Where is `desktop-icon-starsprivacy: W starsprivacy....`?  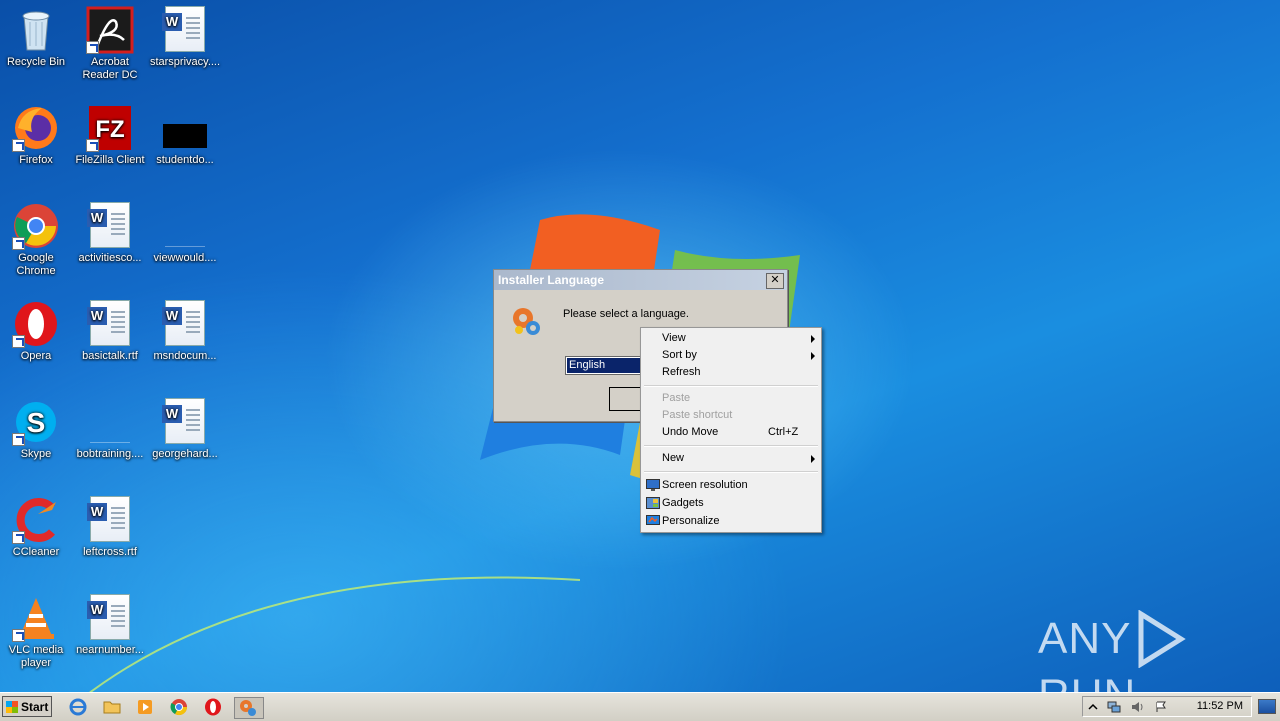
desktop-icon-starsprivacy: W starsprivacy.... is located at coordinates (185, 37).